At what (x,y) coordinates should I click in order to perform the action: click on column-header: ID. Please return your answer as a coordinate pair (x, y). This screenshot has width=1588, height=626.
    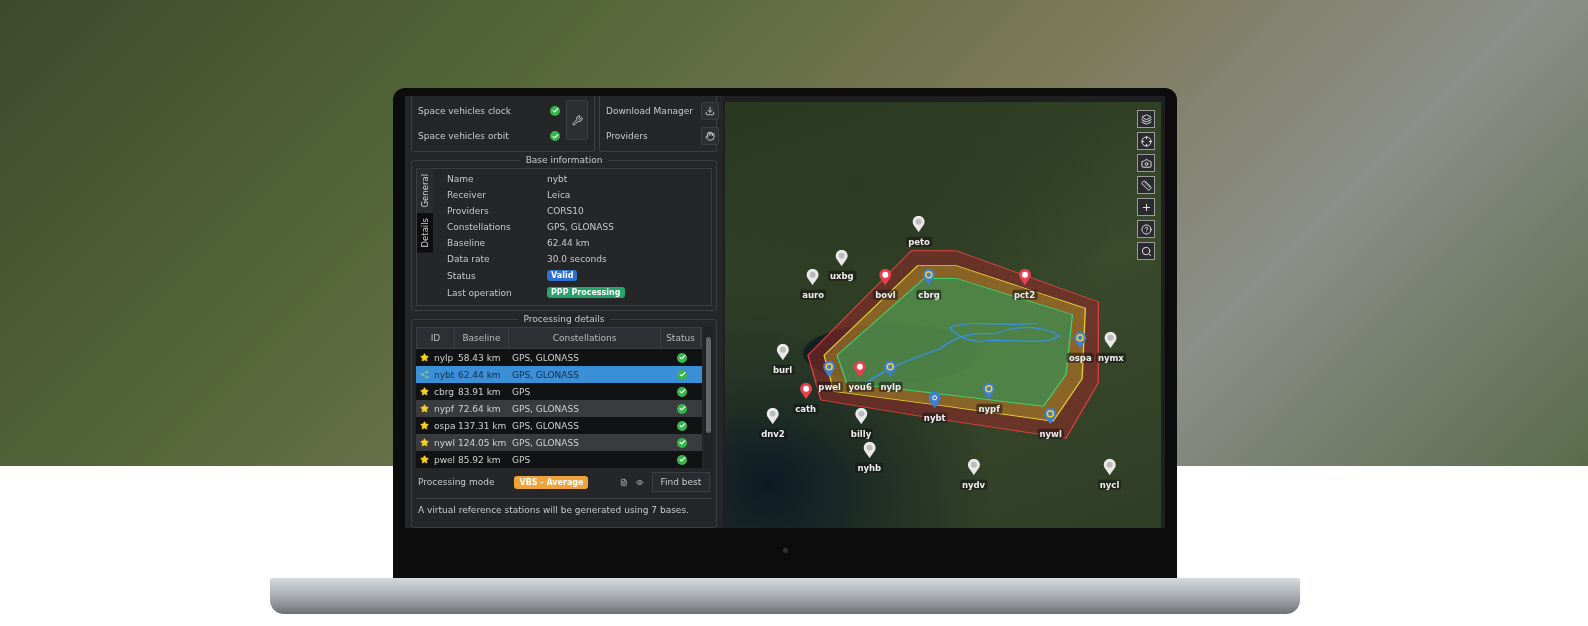
    Looking at the image, I should click on (436, 338).